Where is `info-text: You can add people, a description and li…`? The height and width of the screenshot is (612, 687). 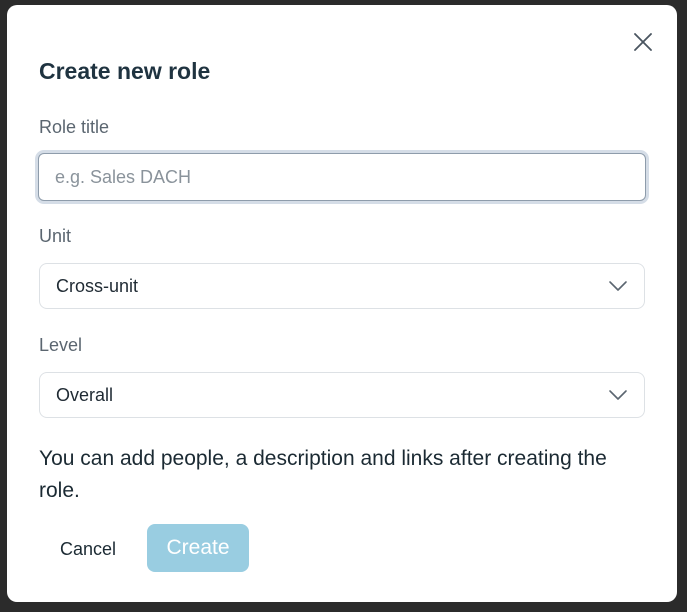 info-text: You can add people, a description and li… is located at coordinates (323, 474).